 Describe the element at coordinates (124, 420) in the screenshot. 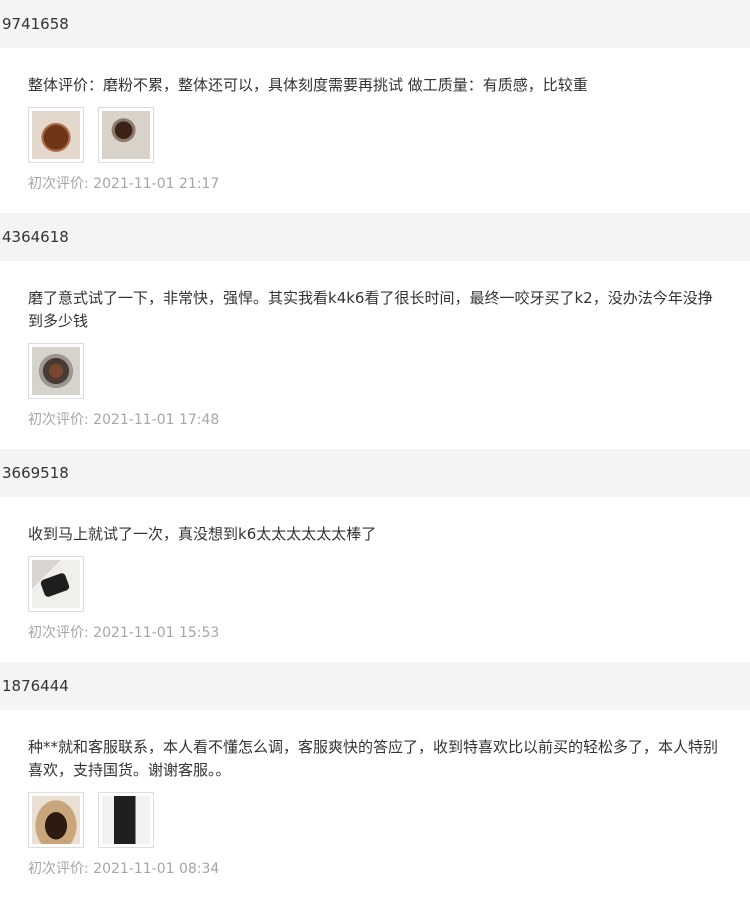

I see `review-timestamp: 初次评价: 2021-11-01 17:48` at that location.